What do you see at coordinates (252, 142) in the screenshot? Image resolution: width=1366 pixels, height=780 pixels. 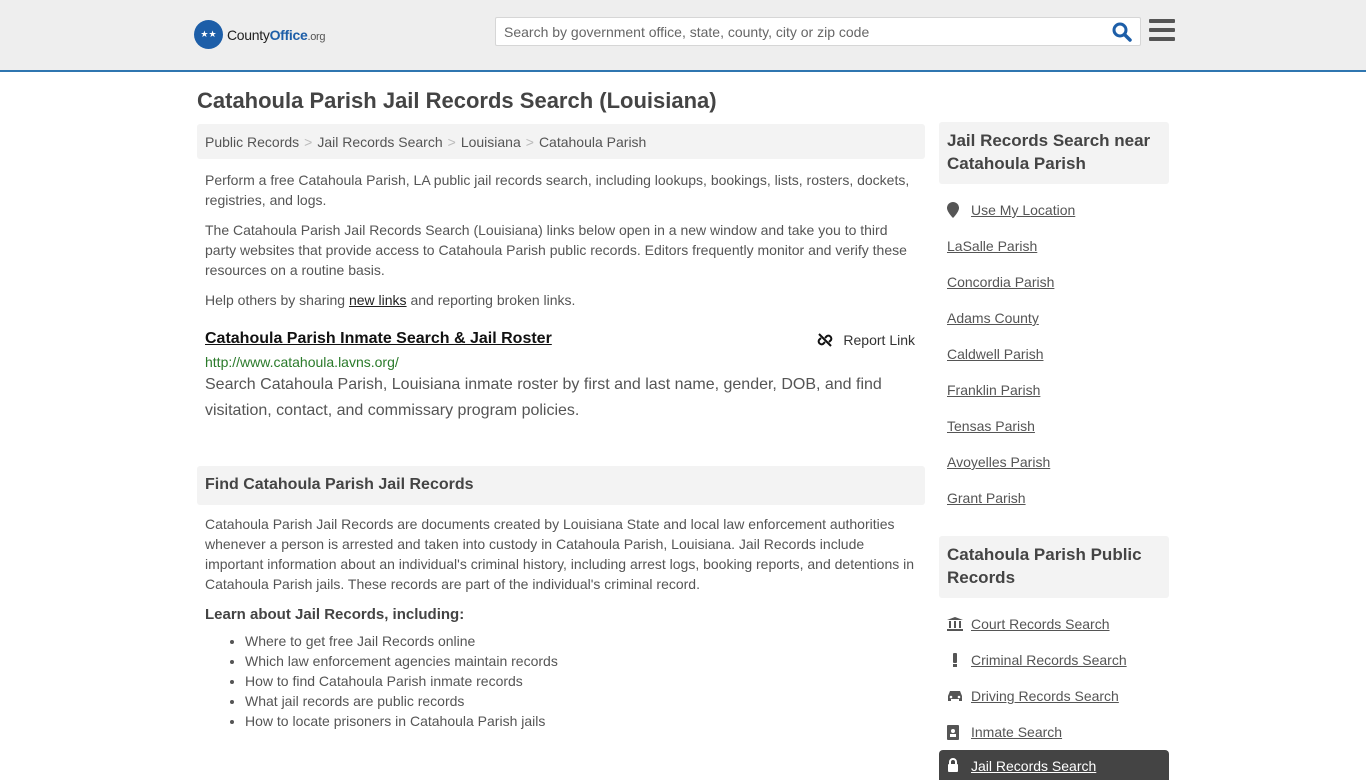 I see `breadcrumb-public-records: Public Records` at bounding box center [252, 142].